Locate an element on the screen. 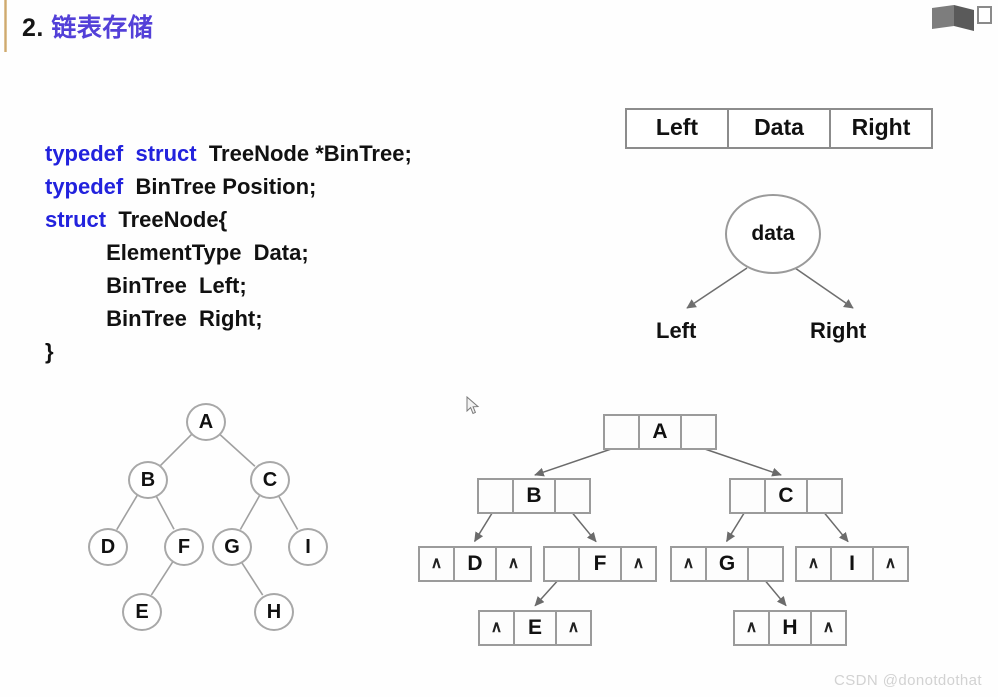 The height and width of the screenshot is (697, 998). code-text: BinTree Right; is located at coordinates (184, 318).